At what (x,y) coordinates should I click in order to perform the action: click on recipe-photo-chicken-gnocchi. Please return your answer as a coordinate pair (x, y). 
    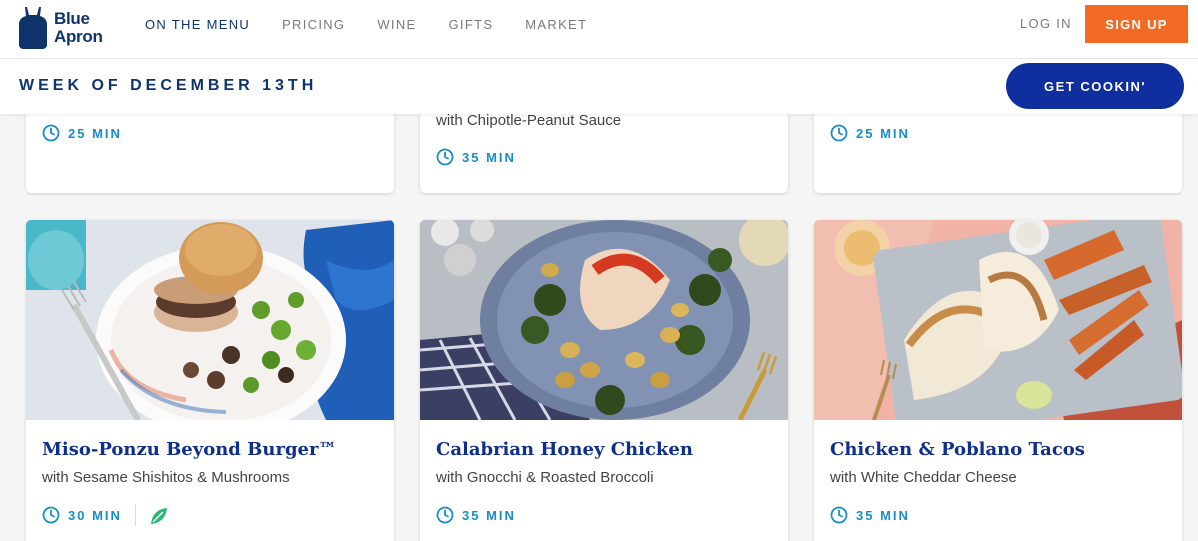
    Looking at the image, I should click on (604, 320).